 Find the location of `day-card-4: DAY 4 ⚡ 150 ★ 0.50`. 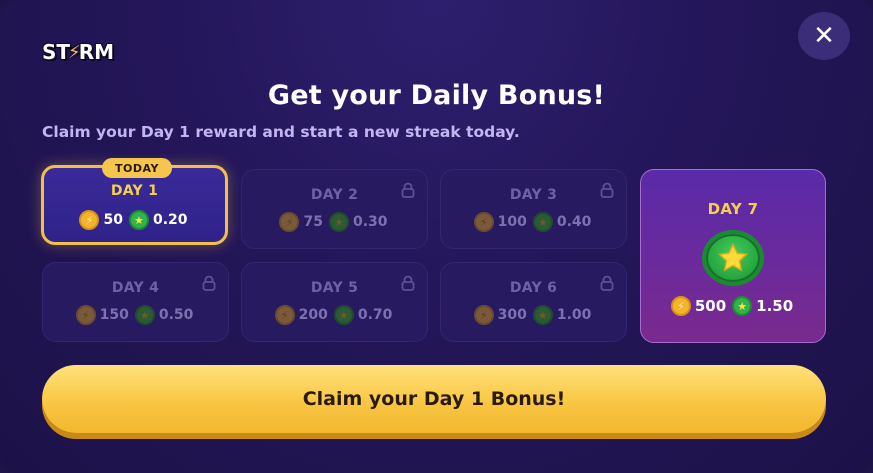

day-card-4: DAY 4 ⚡ 150 ★ 0.50 is located at coordinates (135, 302).